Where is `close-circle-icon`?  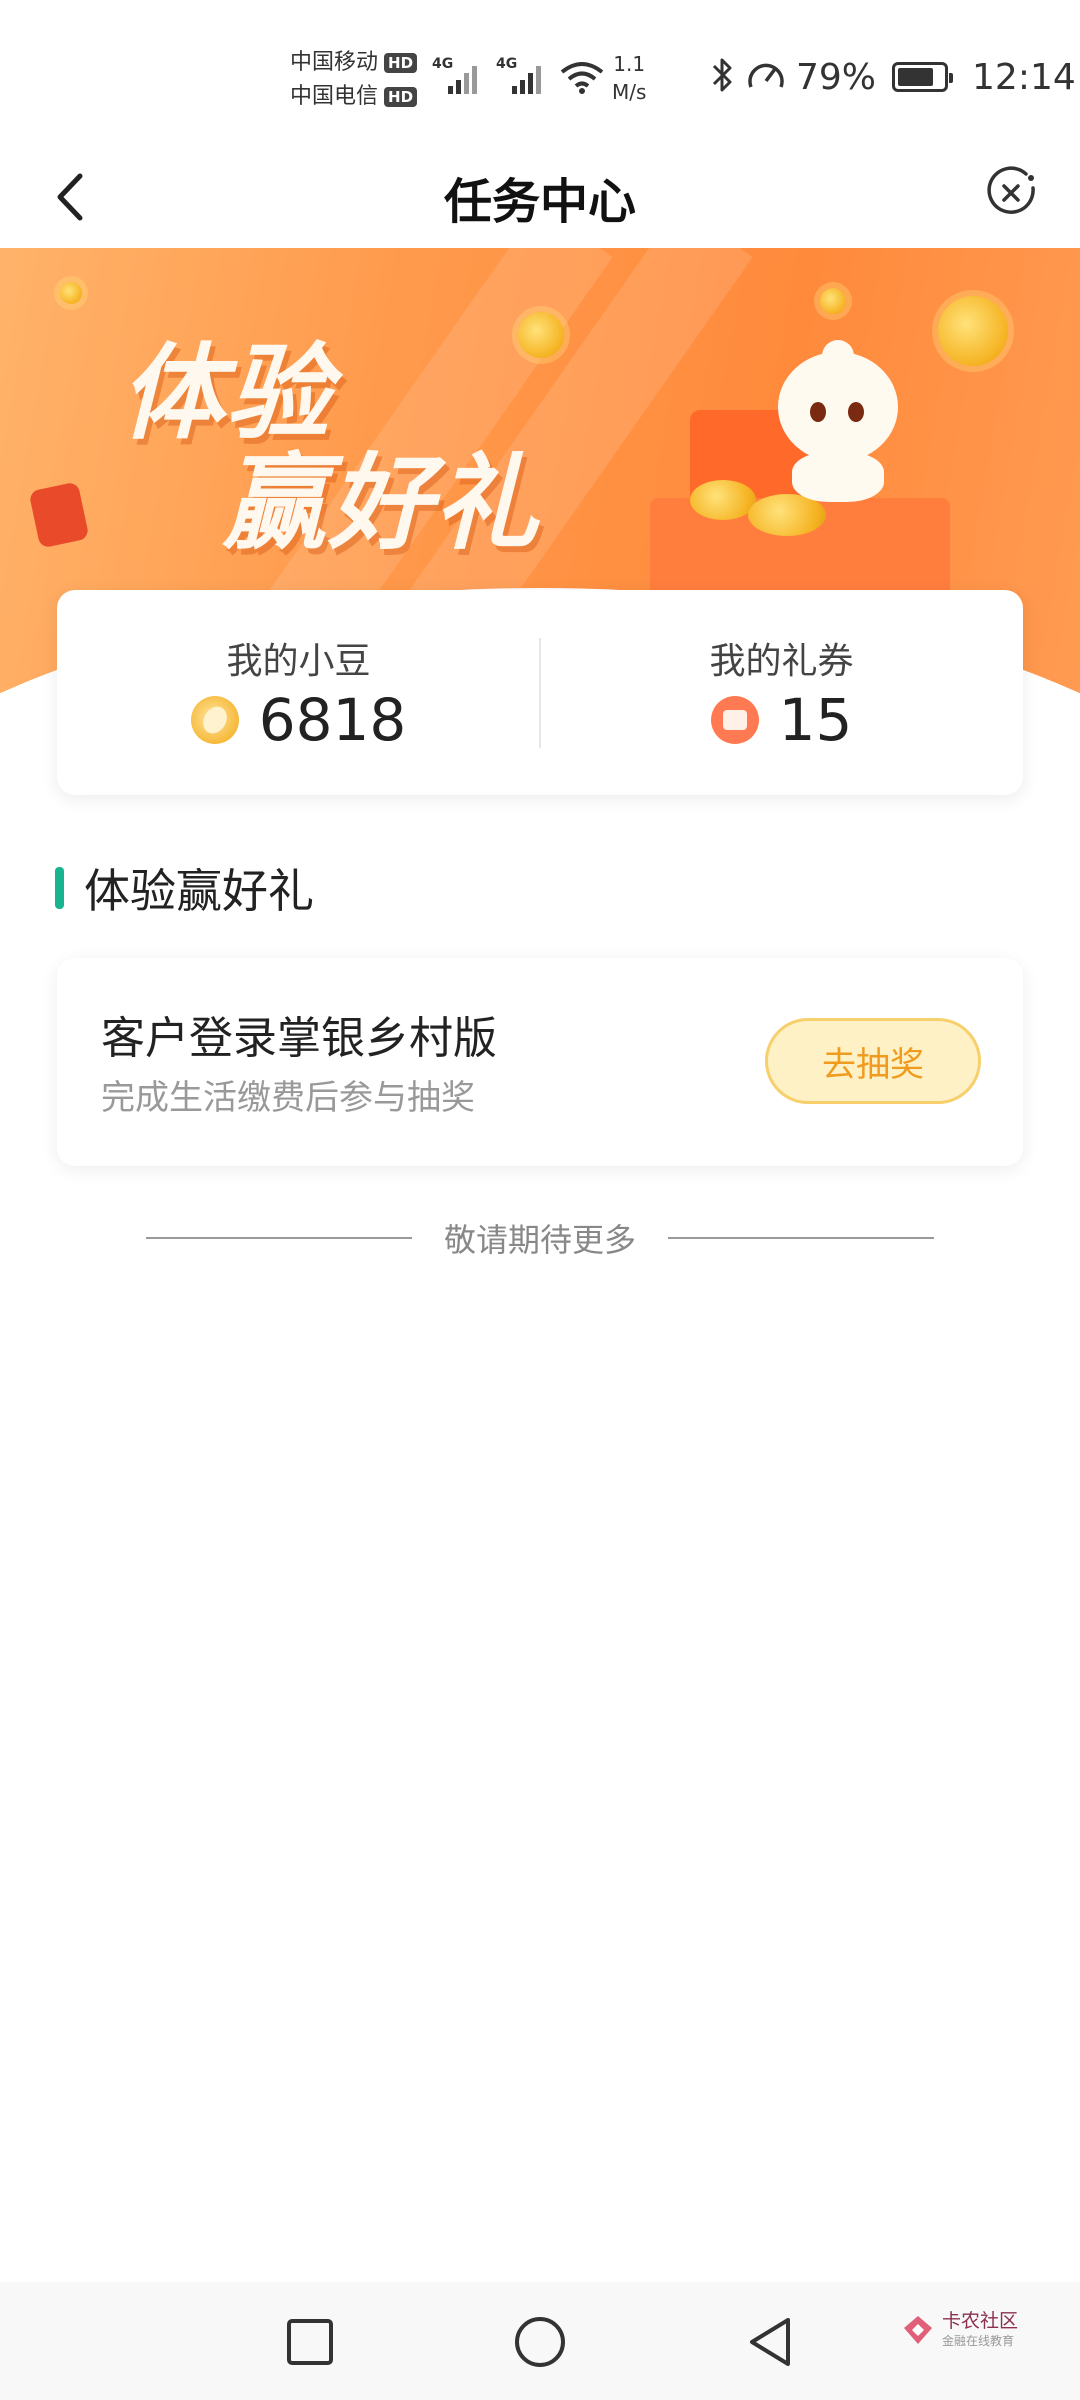 close-circle-icon is located at coordinates (1011, 190).